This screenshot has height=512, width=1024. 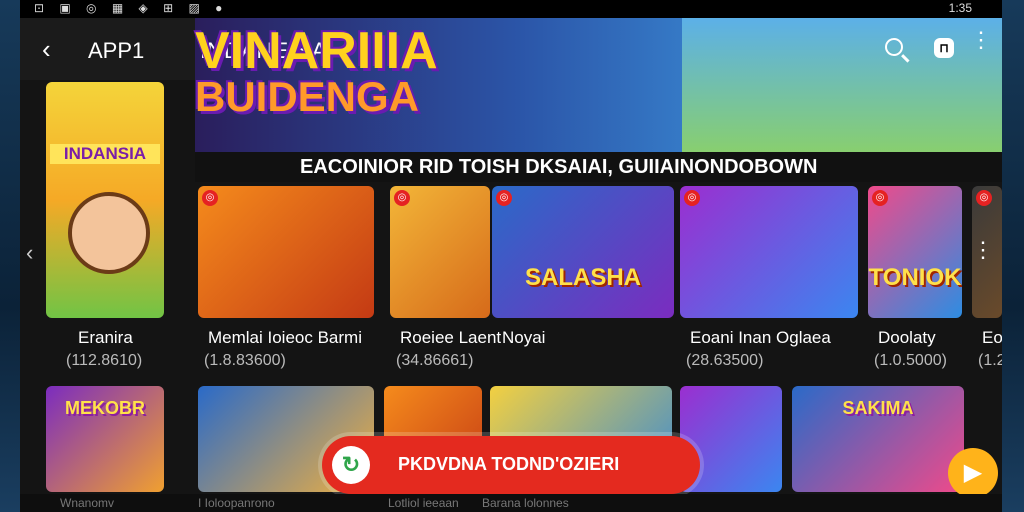 What do you see at coordinates (915, 277) in the screenshot?
I see `card-art-label: TONIOK` at bounding box center [915, 277].